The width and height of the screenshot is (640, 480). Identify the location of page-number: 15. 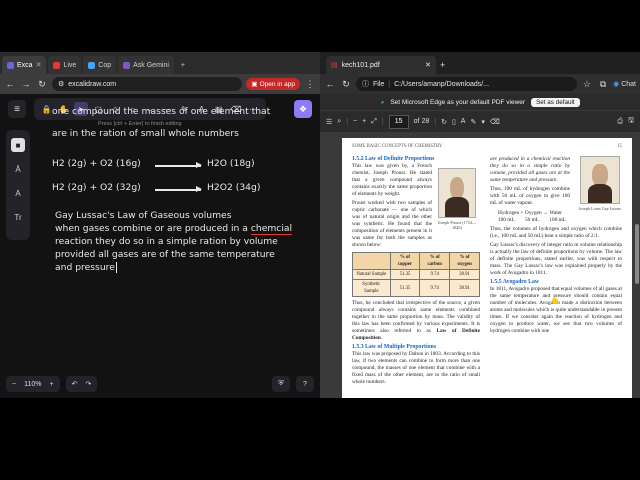
(619, 146).